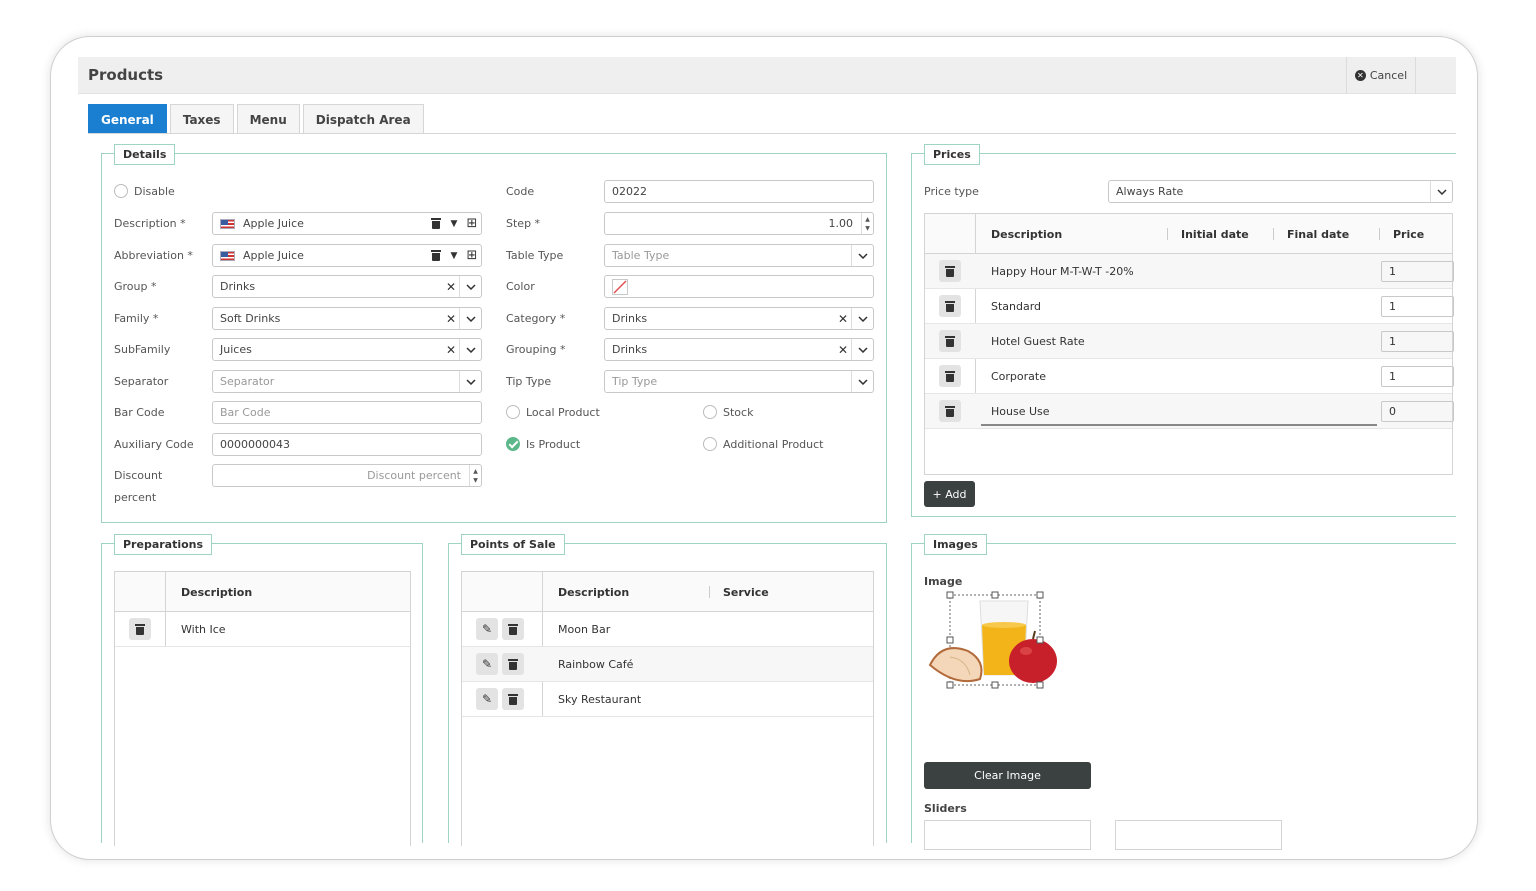 Image resolution: width=1536 pixels, height=891 pixels. I want to click on local-product-checkbox, so click(513, 412).